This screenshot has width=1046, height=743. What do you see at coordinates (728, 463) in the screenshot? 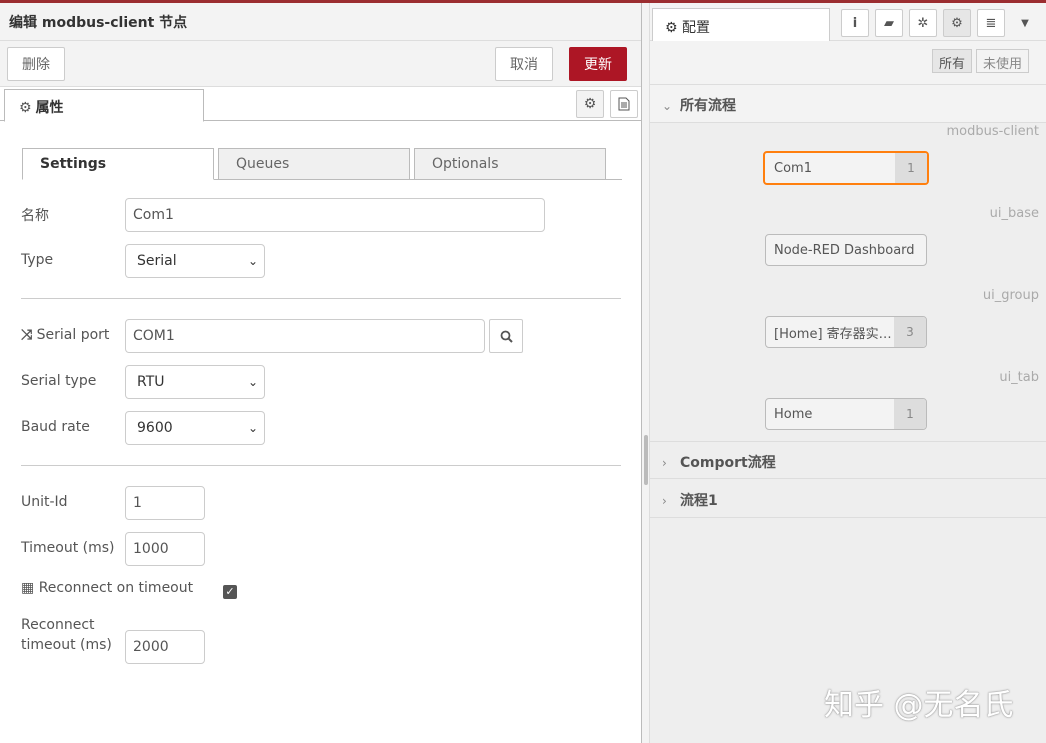
I see `section-comport-label: Comport流程` at bounding box center [728, 463].